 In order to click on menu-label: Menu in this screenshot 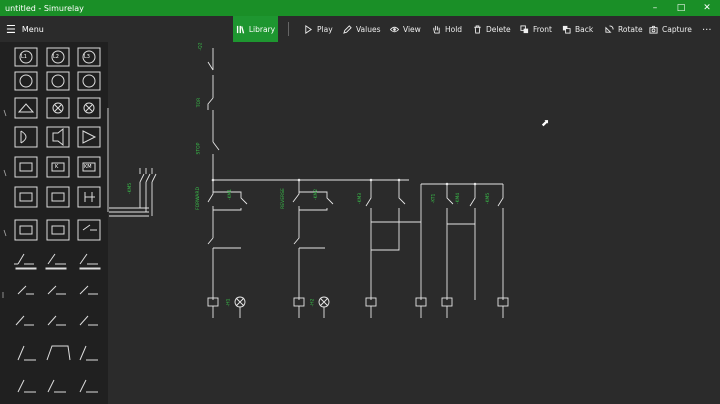, I will do `click(32, 29)`.